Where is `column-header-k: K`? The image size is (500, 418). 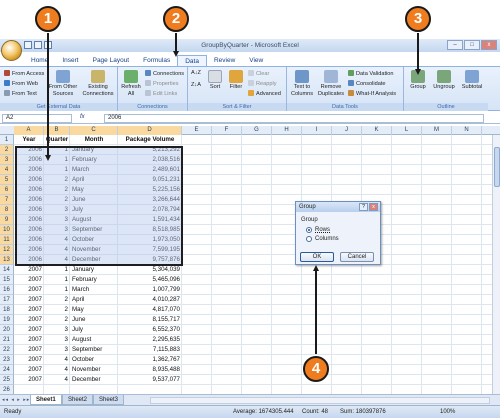
column-header-k: K is located at coordinates (377, 130).